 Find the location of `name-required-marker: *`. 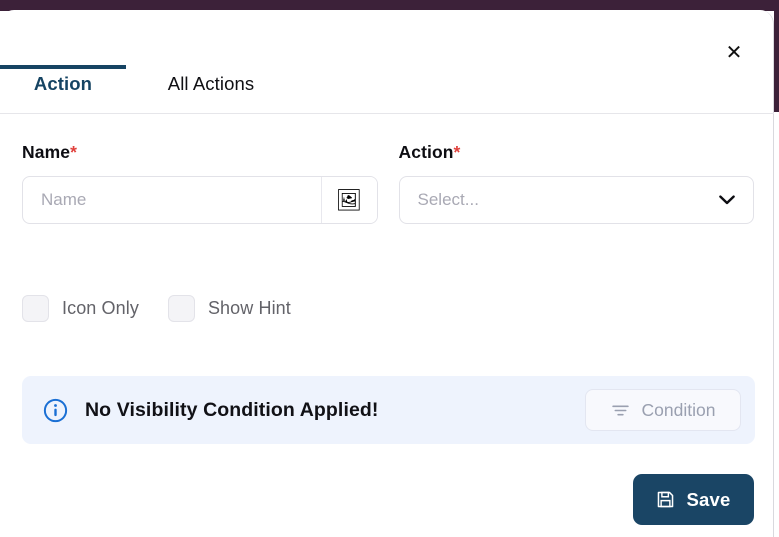

name-required-marker: * is located at coordinates (73, 152).